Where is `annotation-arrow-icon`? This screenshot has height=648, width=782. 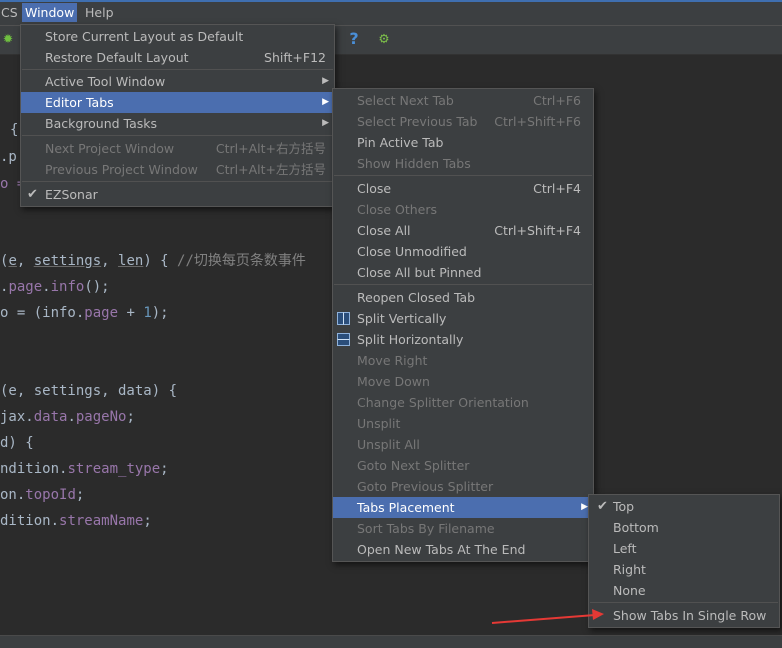
annotation-arrow-icon is located at coordinates (547, 616).